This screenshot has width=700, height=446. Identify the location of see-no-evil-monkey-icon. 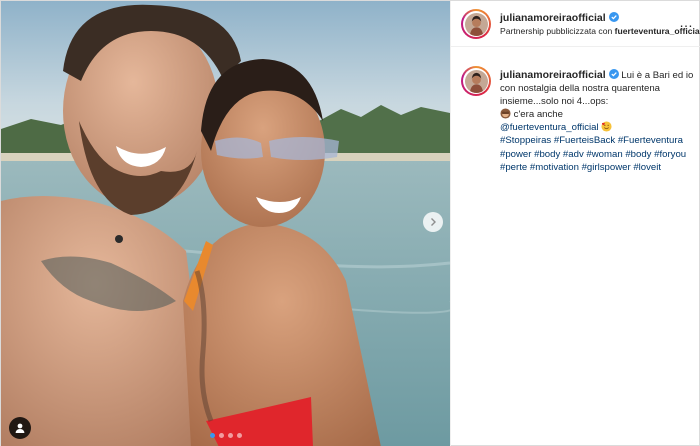
(505, 113).